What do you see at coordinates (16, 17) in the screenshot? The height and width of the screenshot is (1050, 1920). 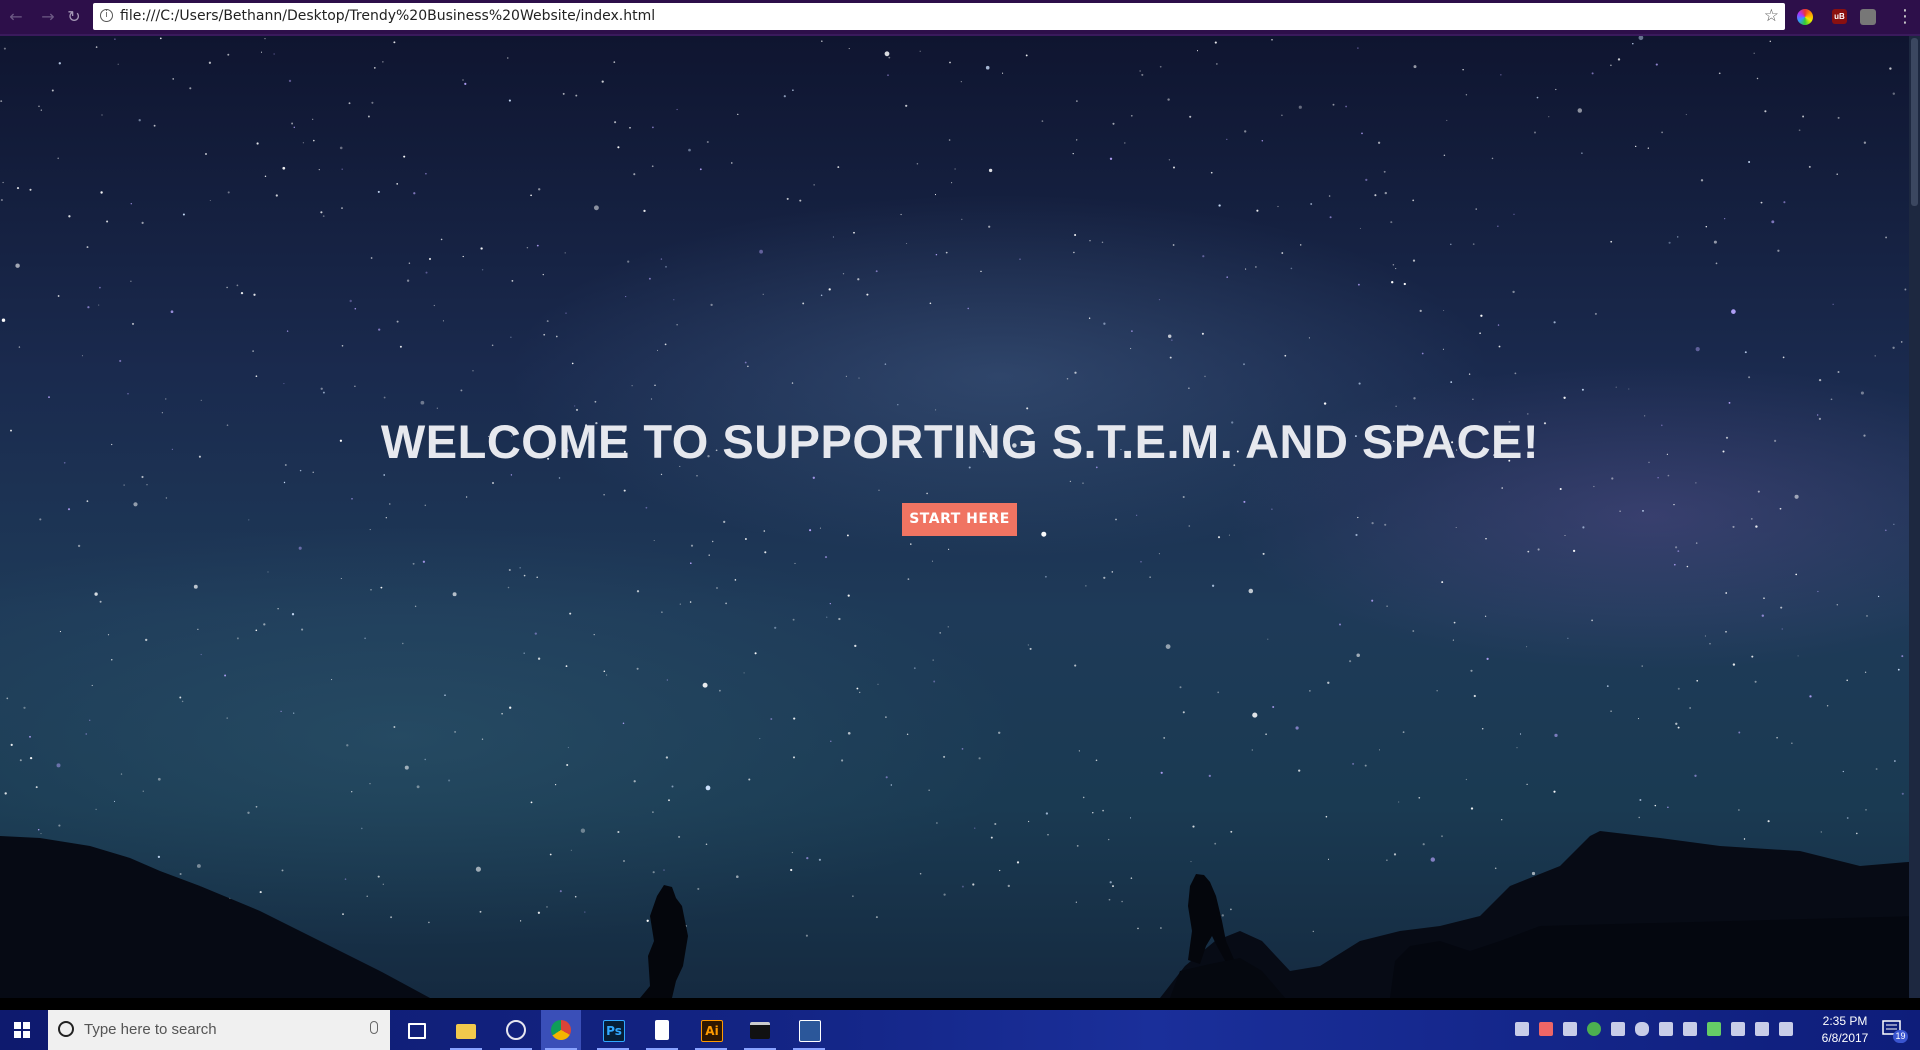 I see `back-button: ←` at bounding box center [16, 17].